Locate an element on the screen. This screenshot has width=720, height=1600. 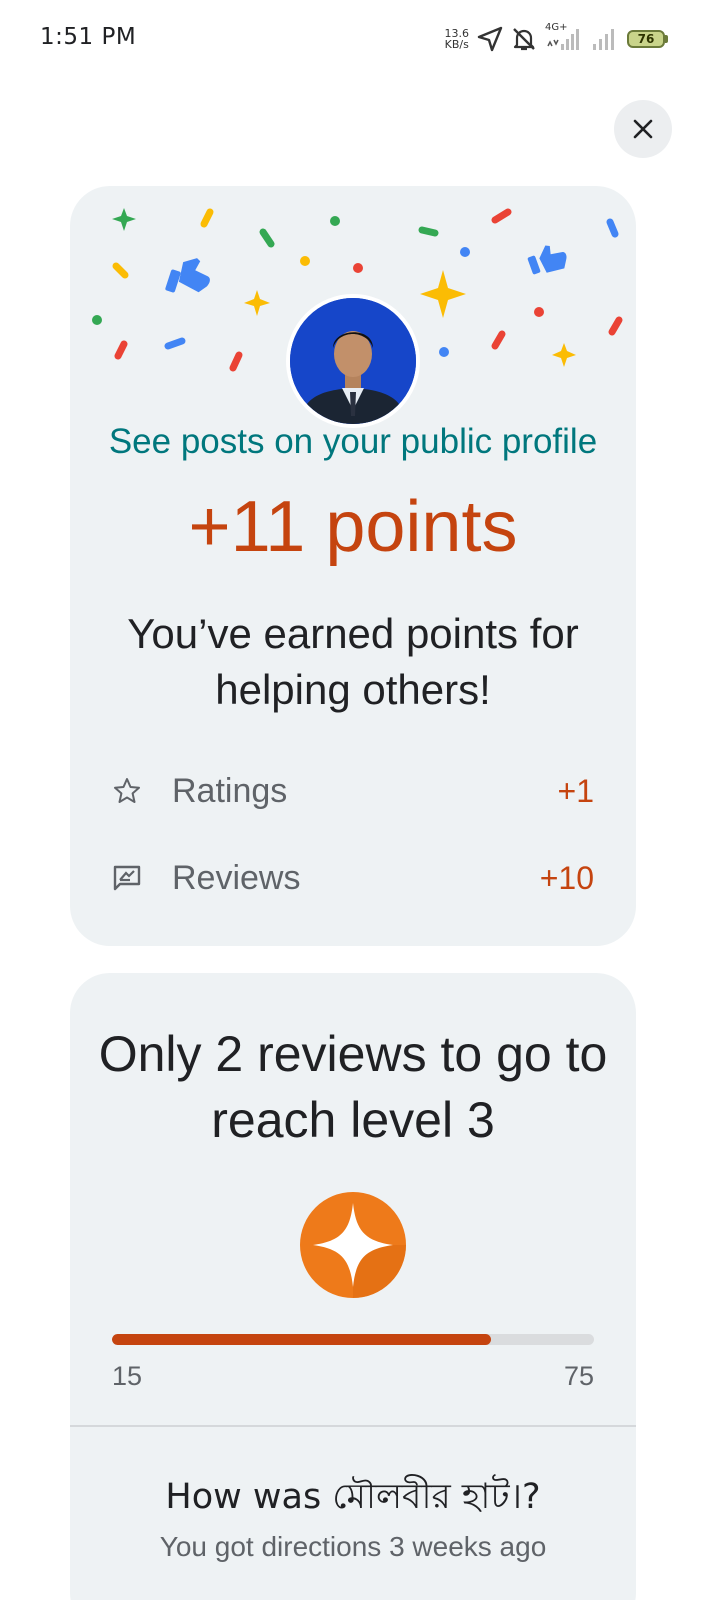
net-speed: 13.6 KB/s is located at coordinates (457, 39).